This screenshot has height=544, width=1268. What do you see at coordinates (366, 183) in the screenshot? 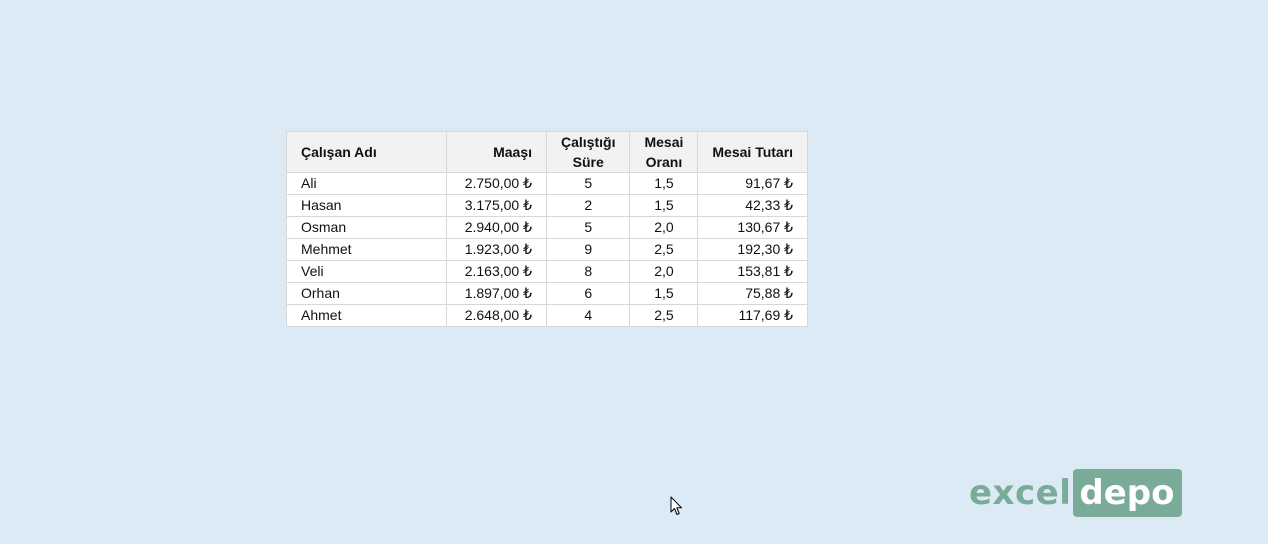
I see `cell-employee-name: Ali` at bounding box center [366, 183].